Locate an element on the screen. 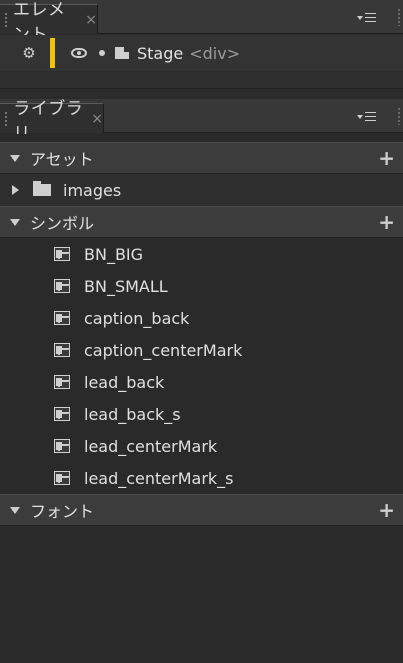 Image resolution: width=403 pixels, height=663 pixels. folder-item: images is located at coordinates (201, 190).